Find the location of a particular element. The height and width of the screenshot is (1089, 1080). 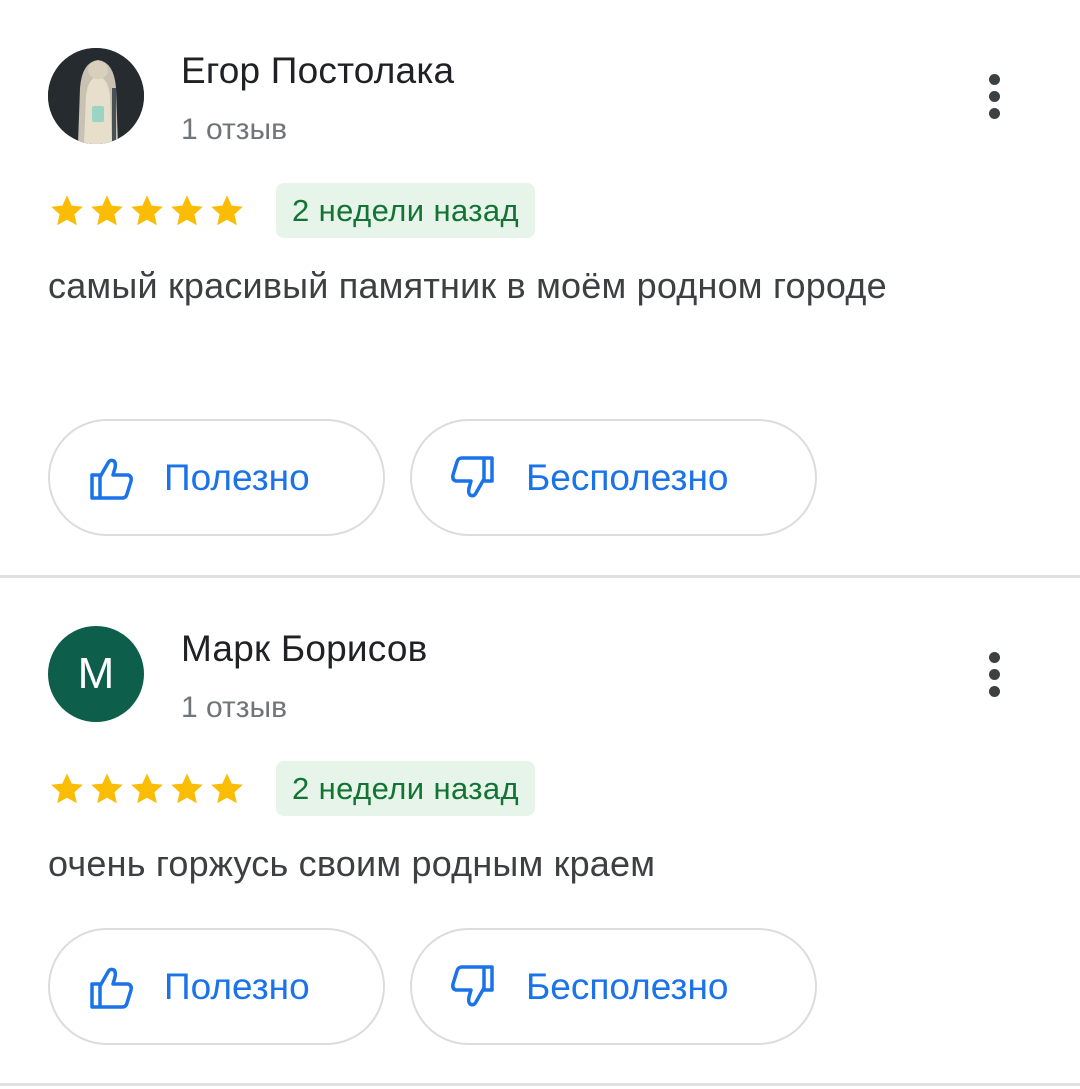

divider is located at coordinates (540, 1084).